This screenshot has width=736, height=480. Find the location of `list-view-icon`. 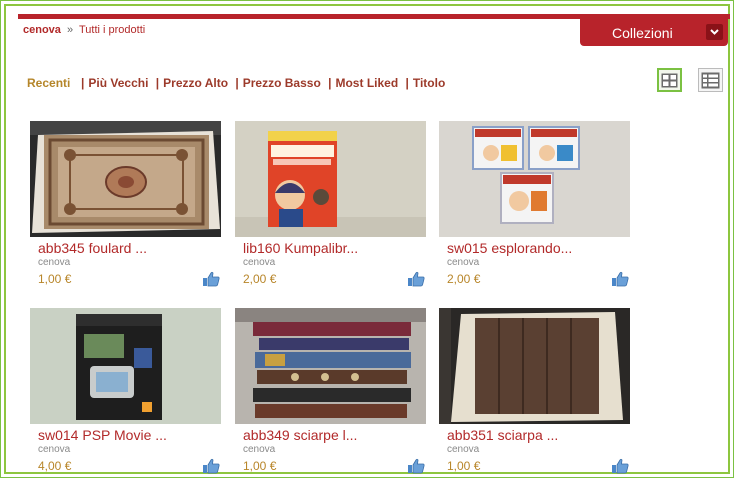

list-view-icon is located at coordinates (710, 80).